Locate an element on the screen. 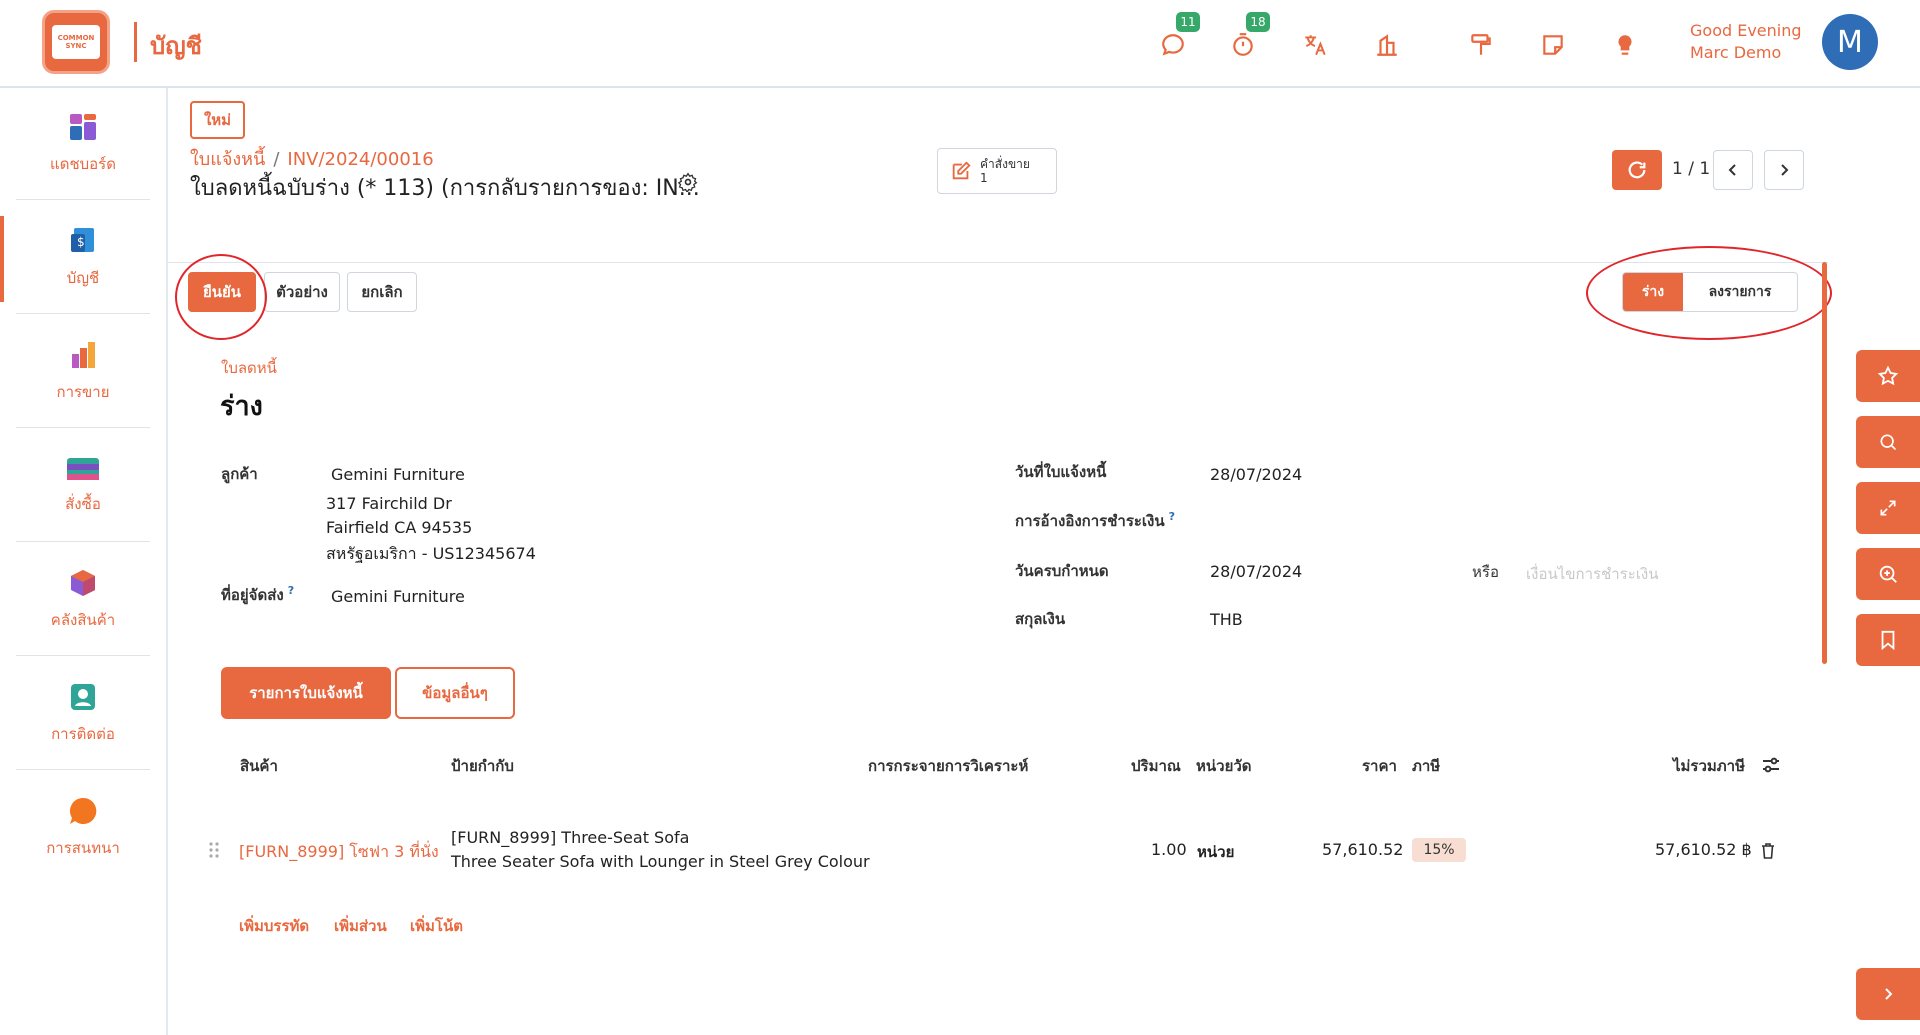 This screenshot has height=1035, width=1920. bookmark-icon is located at coordinates (1888, 640).